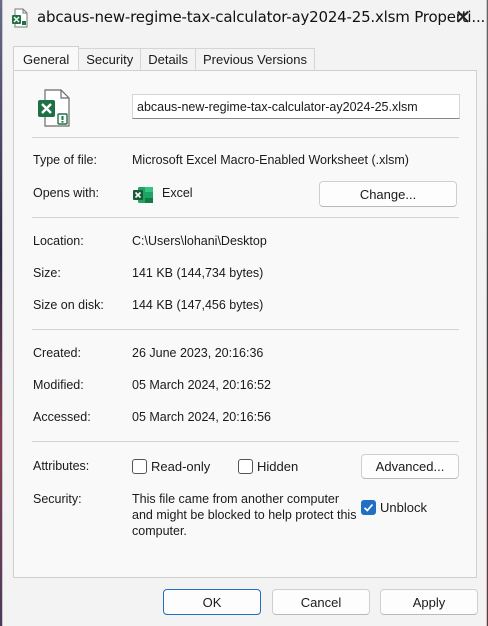 This screenshot has height=626, width=488. Describe the element at coordinates (198, 273) in the screenshot. I see `size-value: 141 KB (144,734 bytes)` at that location.